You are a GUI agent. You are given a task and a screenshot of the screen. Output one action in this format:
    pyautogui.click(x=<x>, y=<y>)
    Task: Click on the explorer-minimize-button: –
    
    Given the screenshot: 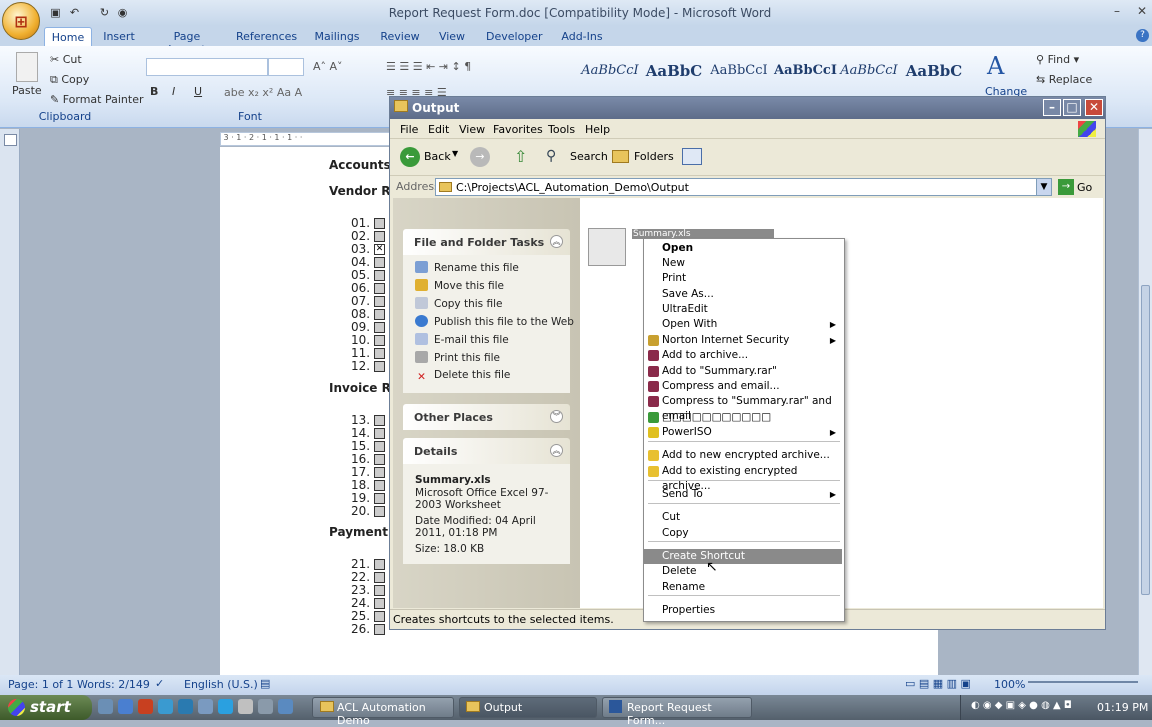 What is the action you would take?
    pyautogui.click(x=1052, y=107)
    